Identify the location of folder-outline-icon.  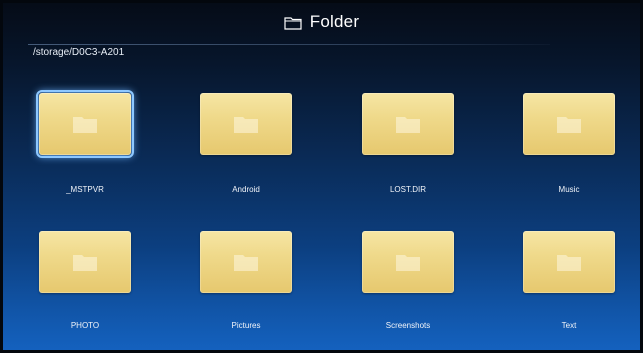
(293, 23).